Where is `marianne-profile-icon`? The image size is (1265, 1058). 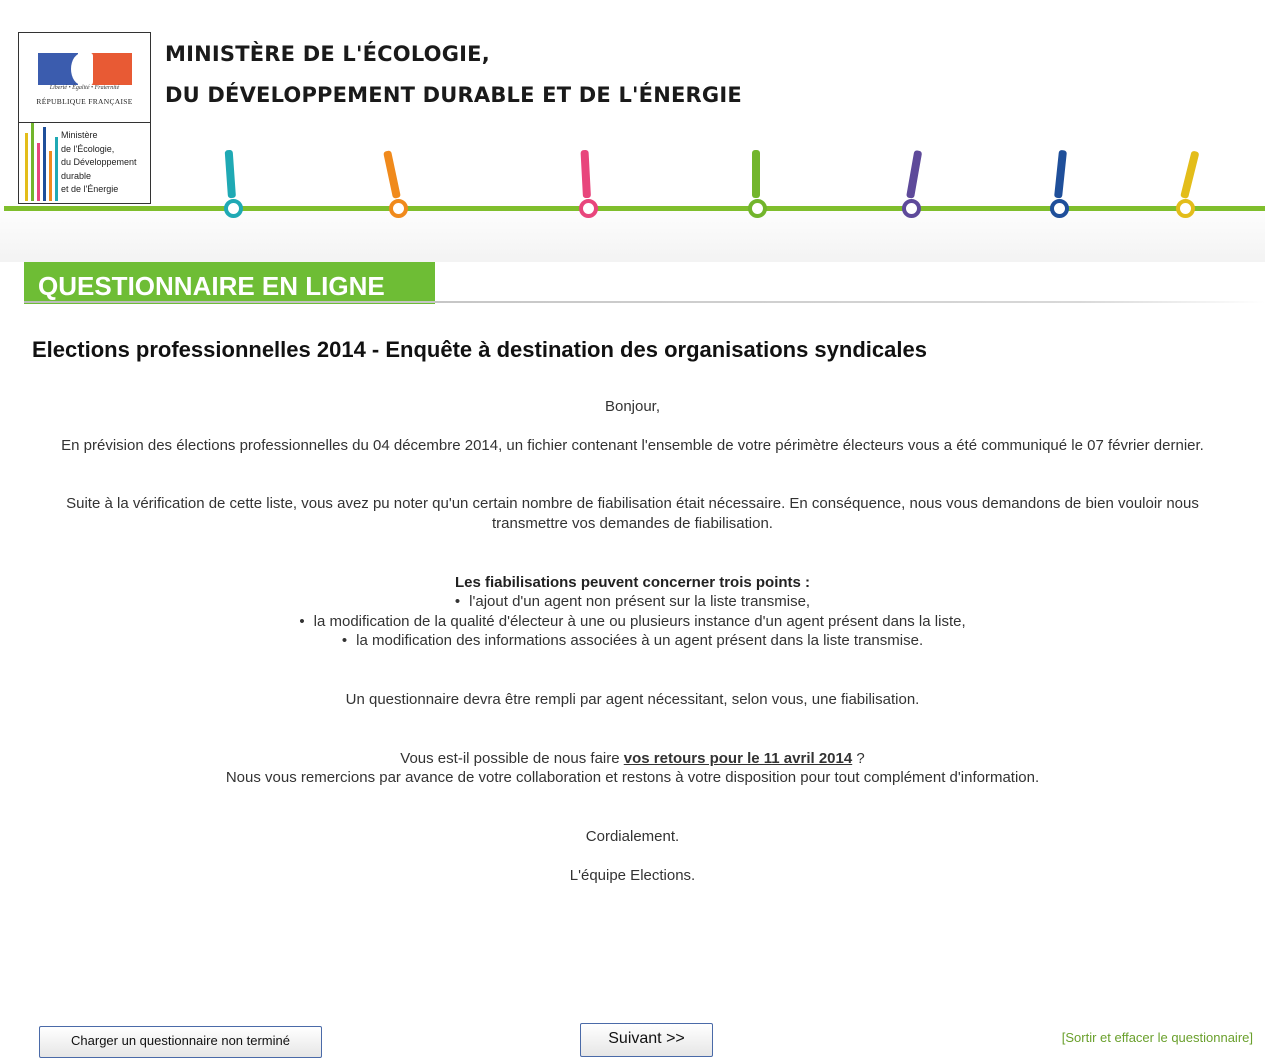 marianne-profile-icon is located at coordinates (82, 69).